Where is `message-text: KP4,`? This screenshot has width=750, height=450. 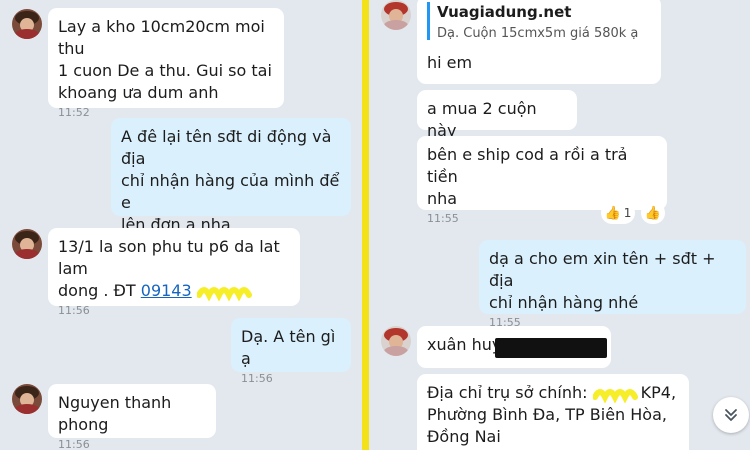 message-text: KP4, is located at coordinates (658, 392).